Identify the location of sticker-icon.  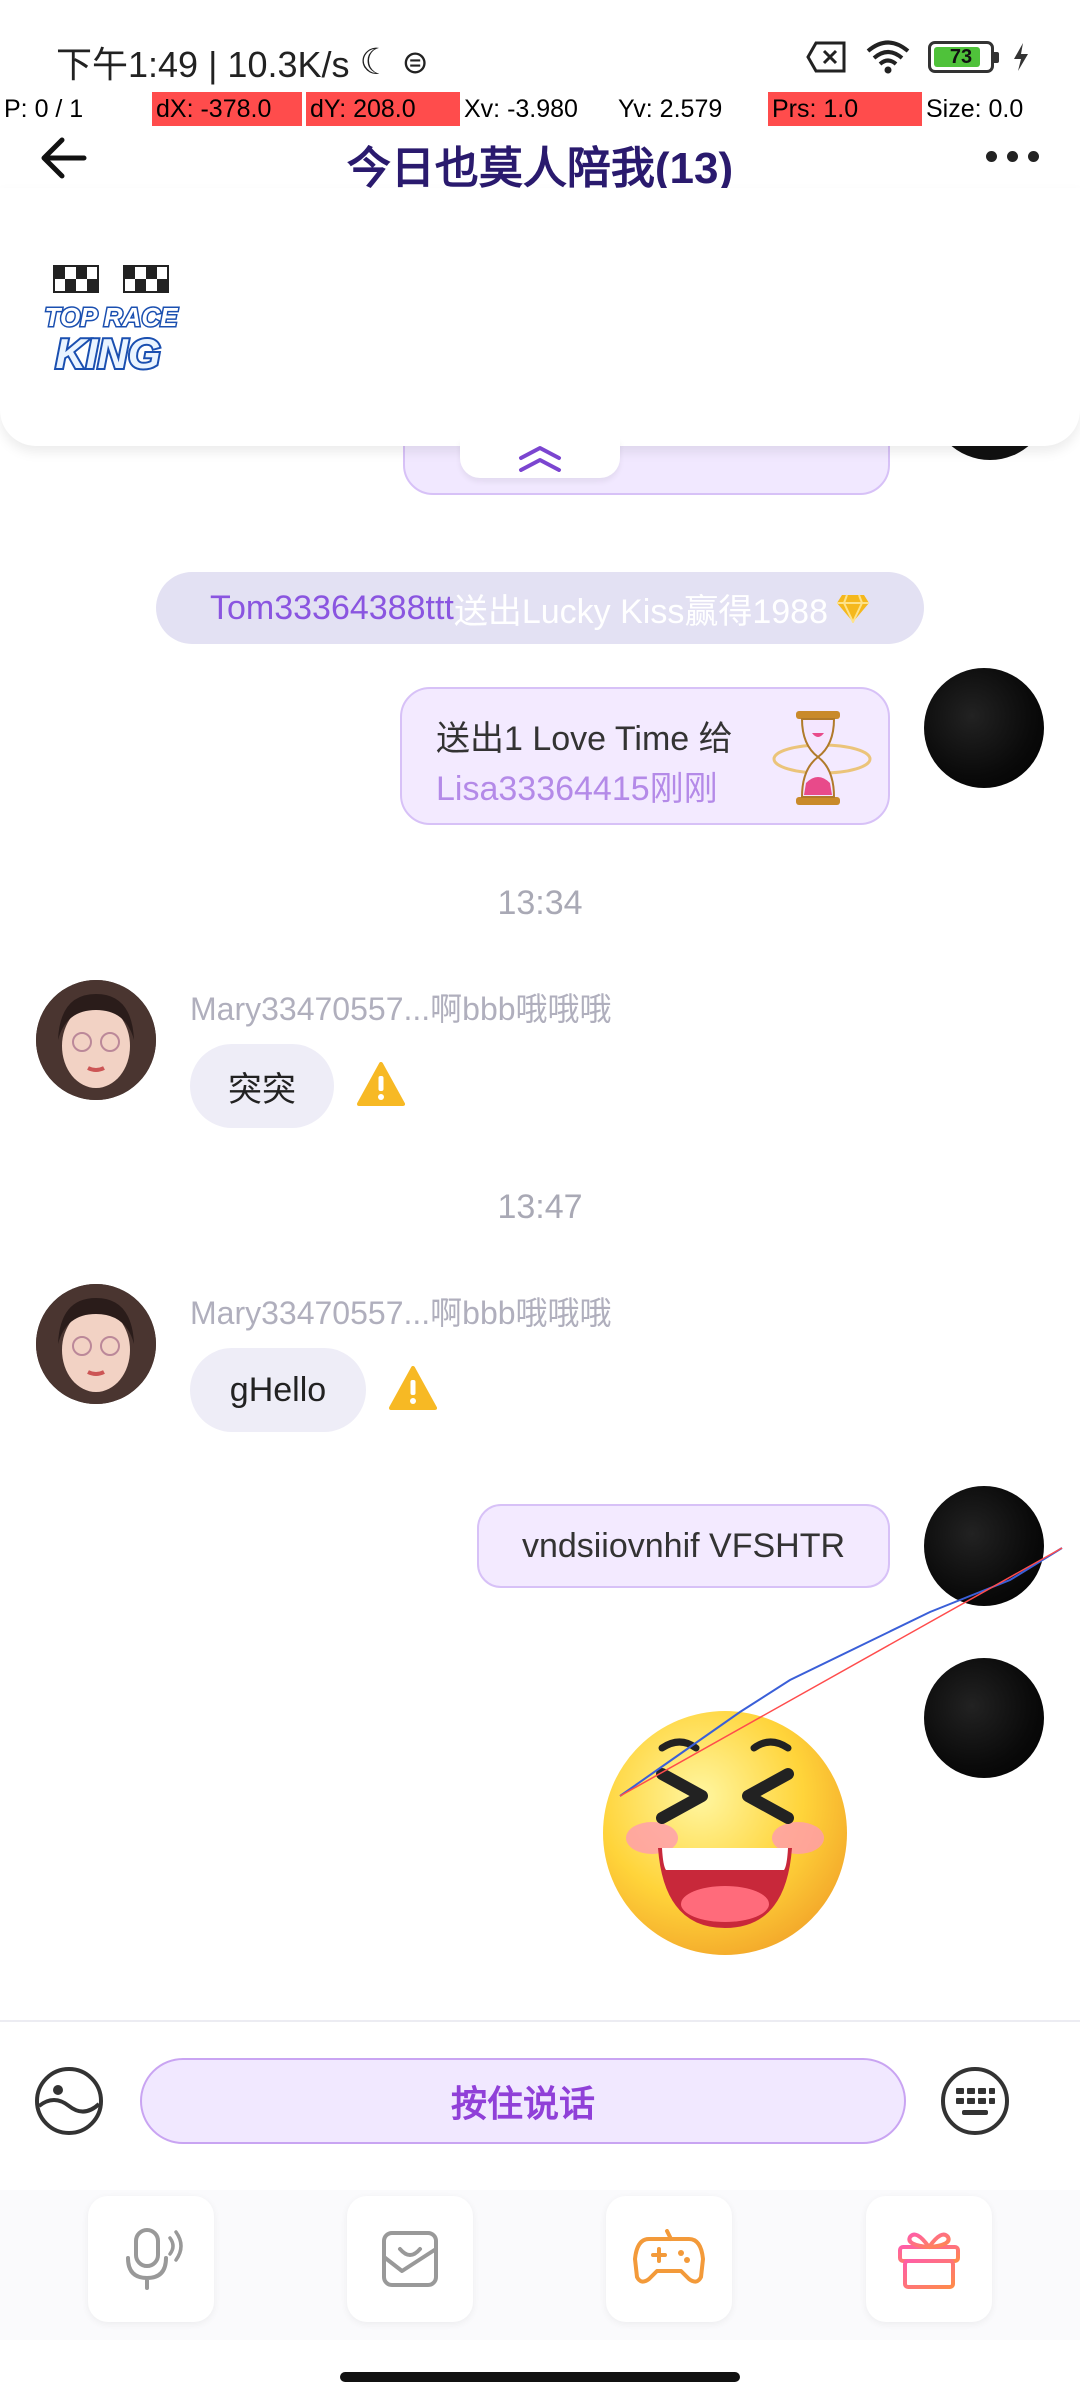
(69, 2101).